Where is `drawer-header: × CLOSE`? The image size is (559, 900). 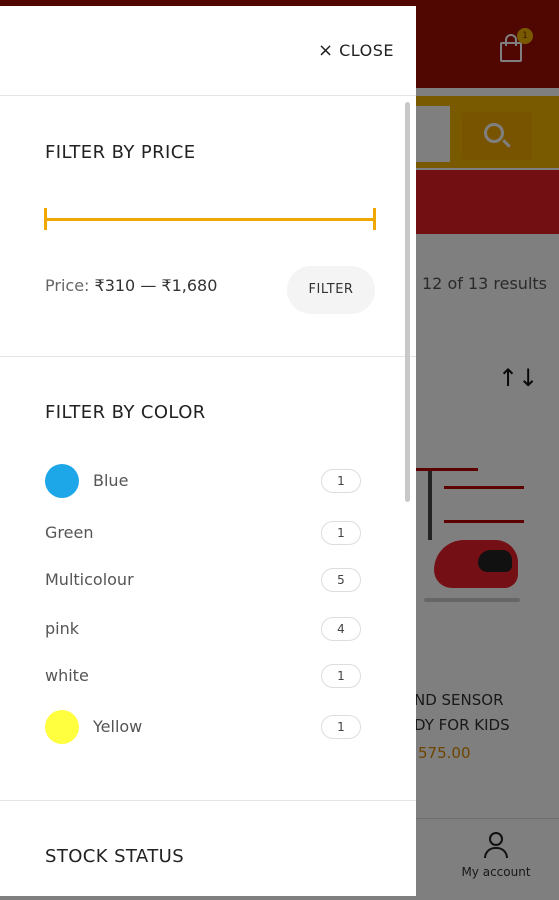 drawer-header: × CLOSE is located at coordinates (208, 51).